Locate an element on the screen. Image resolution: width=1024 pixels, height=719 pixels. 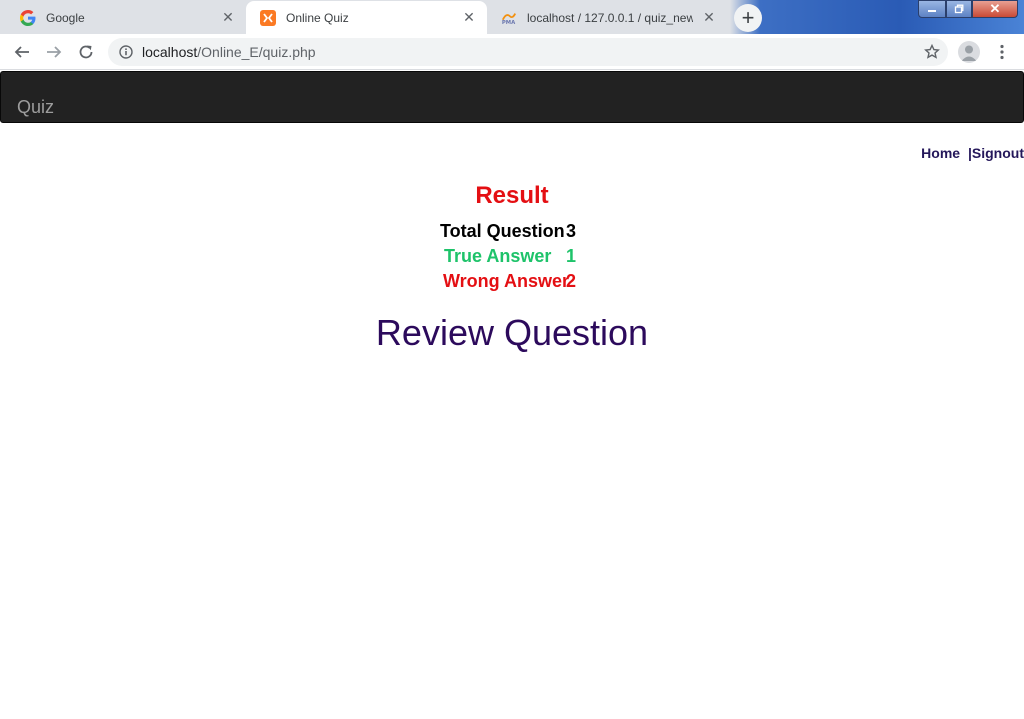
true-answer-value: 1 is located at coordinates (571, 256).